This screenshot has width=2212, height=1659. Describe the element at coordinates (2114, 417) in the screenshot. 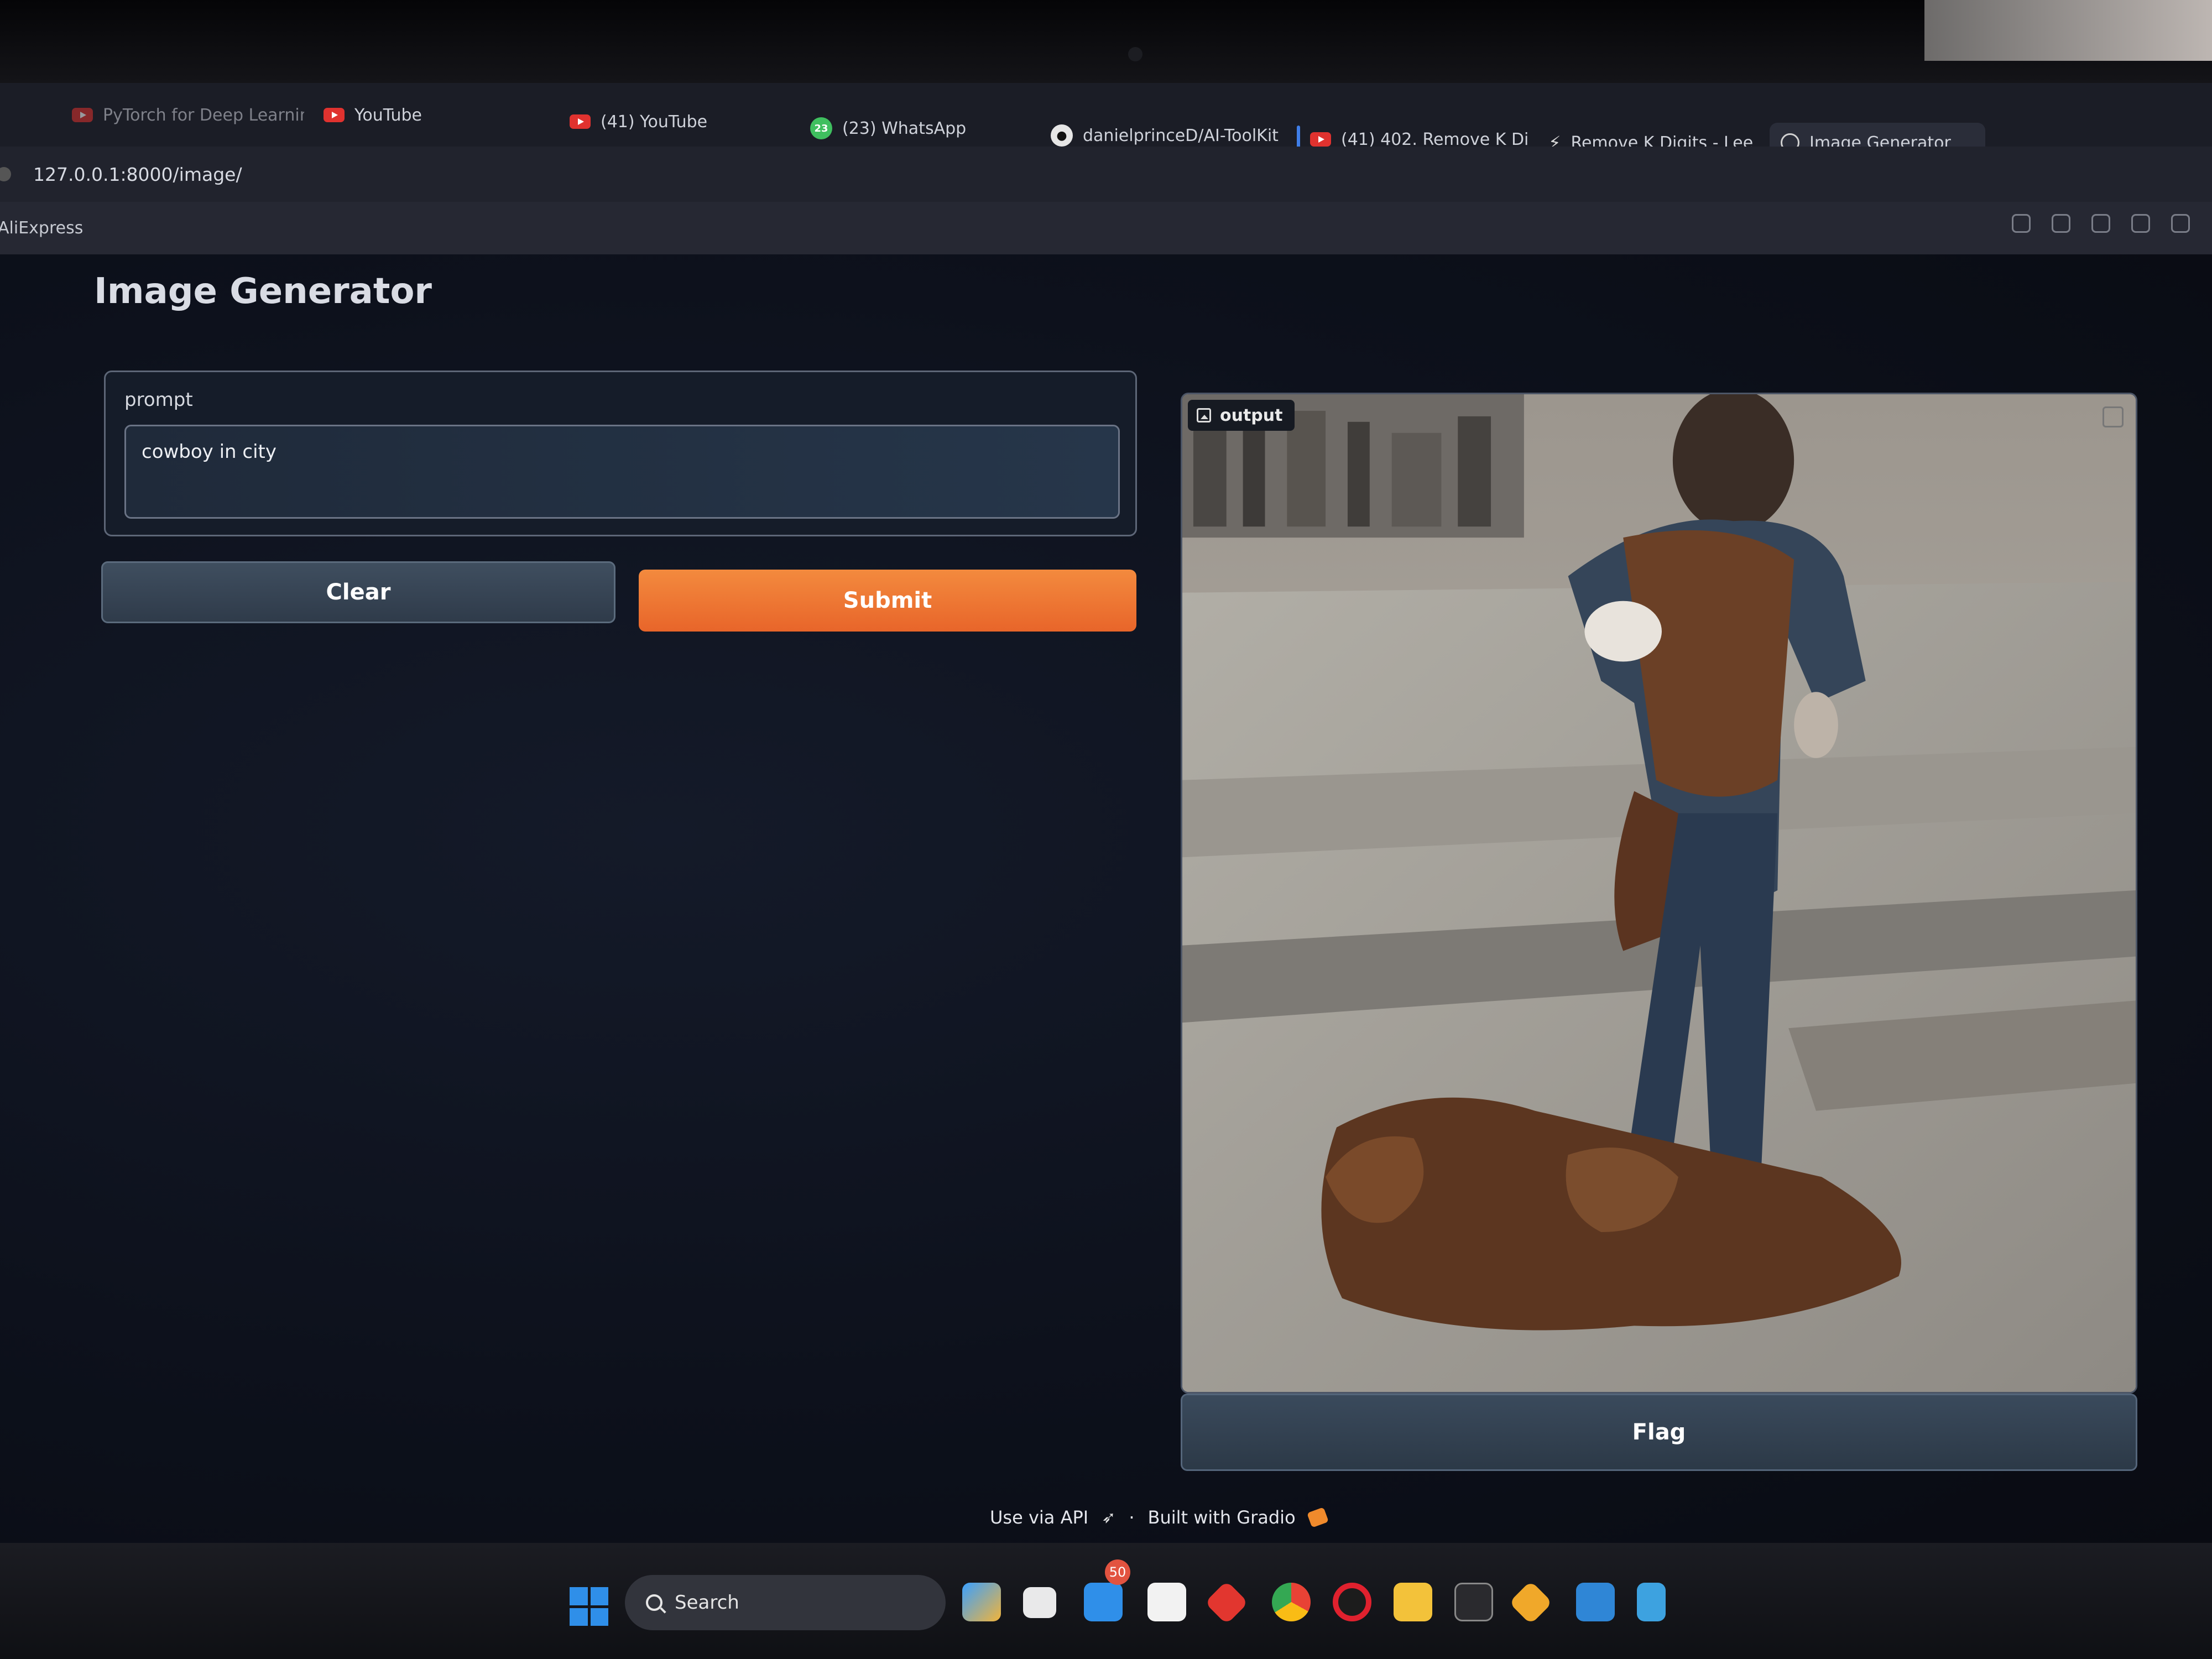

I see `download-icon` at that location.